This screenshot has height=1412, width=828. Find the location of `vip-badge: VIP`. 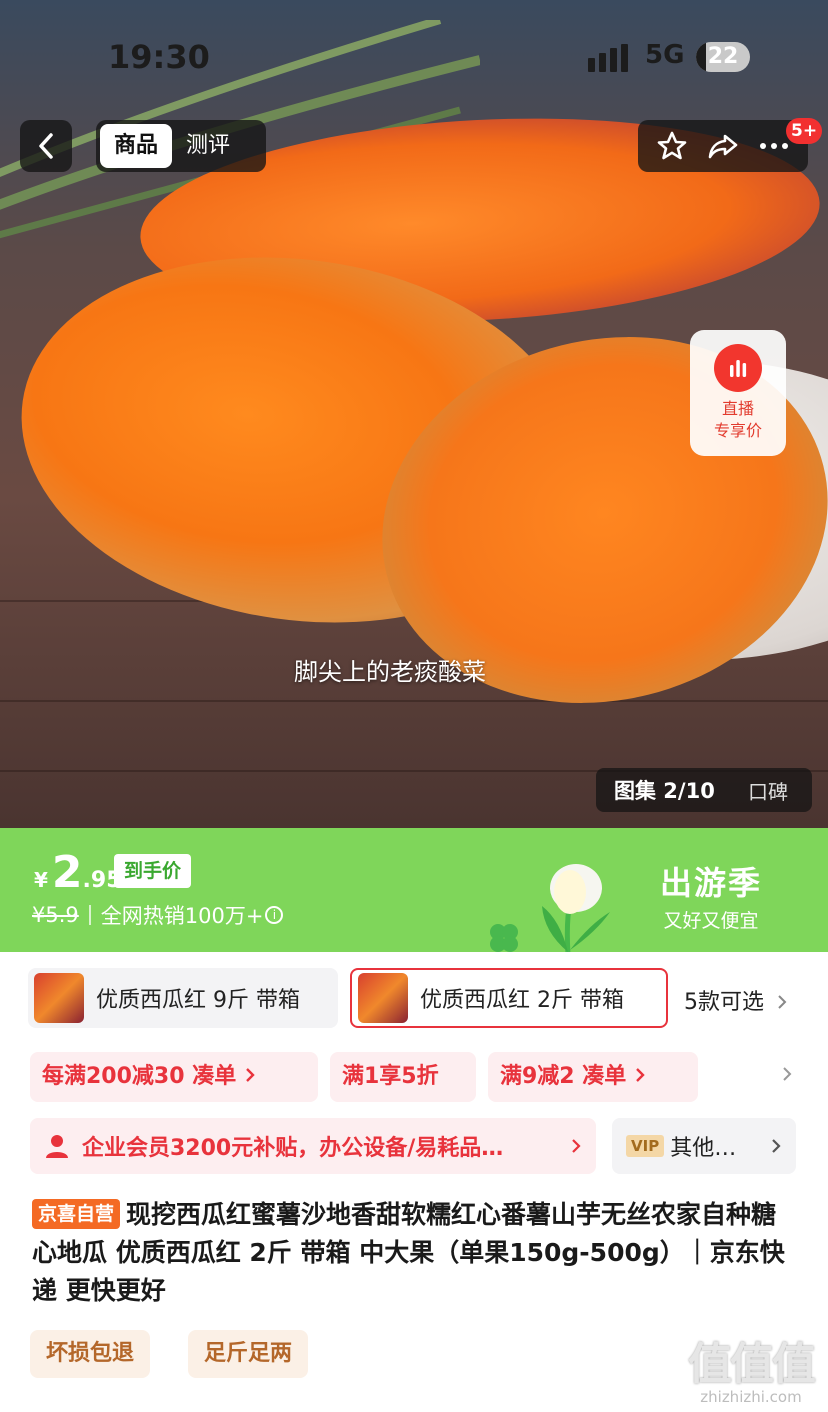

vip-badge: VIP is located at coordinates (645, 1146).